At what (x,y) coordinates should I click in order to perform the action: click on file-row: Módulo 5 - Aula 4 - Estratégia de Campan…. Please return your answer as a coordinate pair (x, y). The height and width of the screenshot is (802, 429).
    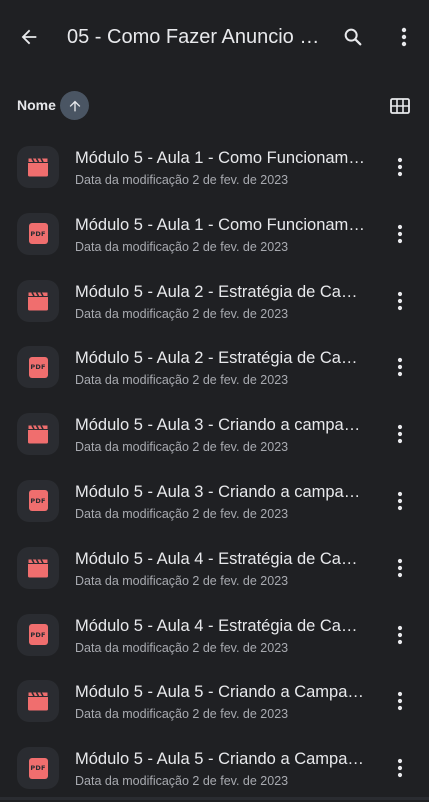
    Looking at the image, I should click on (214, 568).